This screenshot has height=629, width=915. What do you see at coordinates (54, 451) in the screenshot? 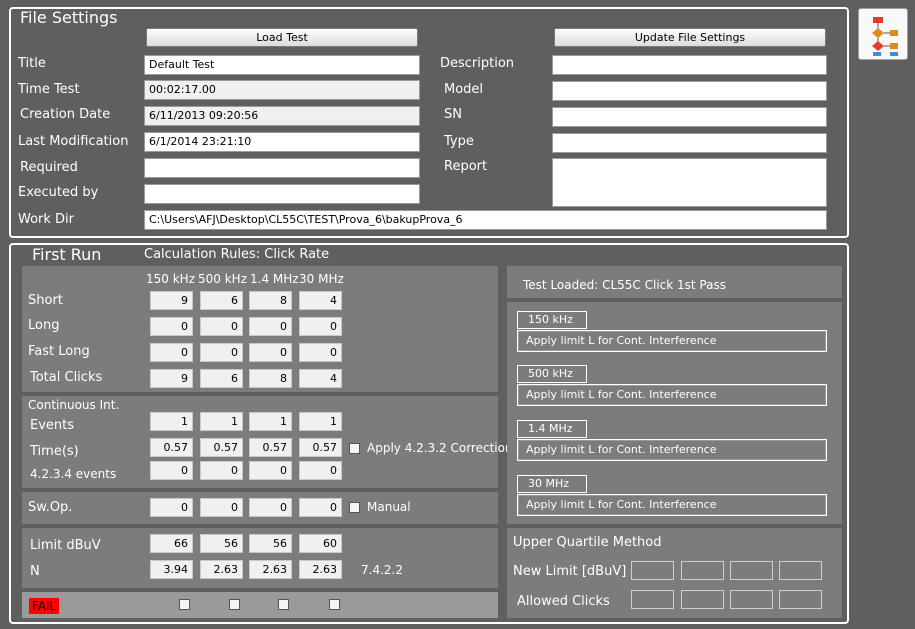
I see `time-label: Time(s)` at bounding box center [54, 451].